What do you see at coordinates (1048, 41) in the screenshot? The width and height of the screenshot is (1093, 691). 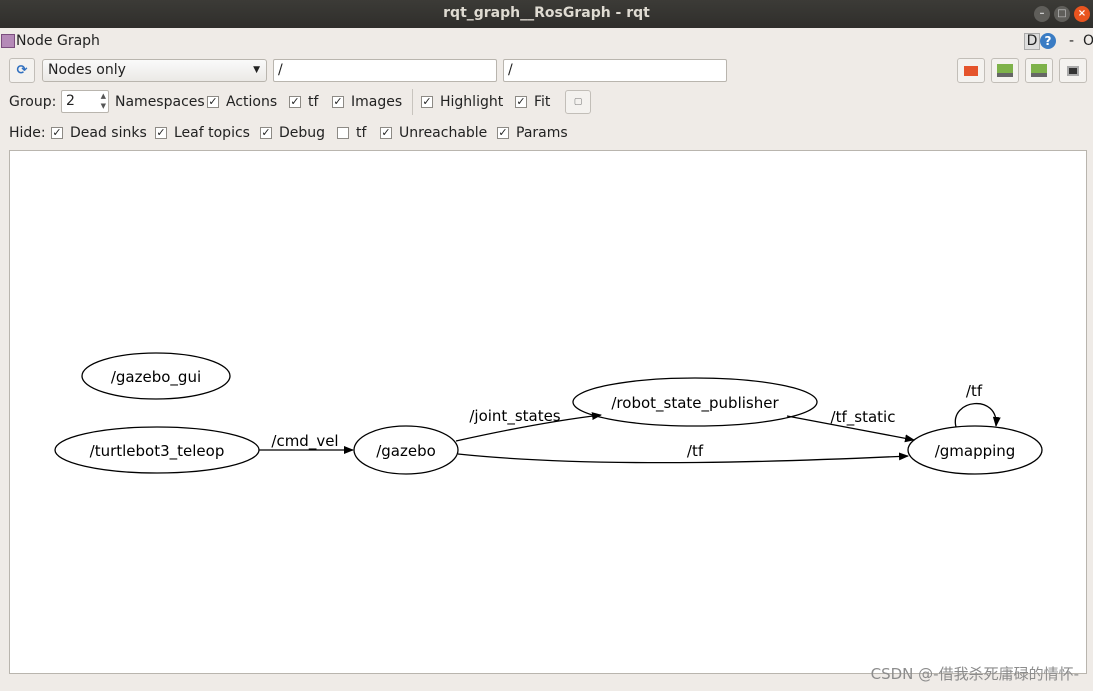 I see `help-button: ?` at bounding box center [1048, 41].